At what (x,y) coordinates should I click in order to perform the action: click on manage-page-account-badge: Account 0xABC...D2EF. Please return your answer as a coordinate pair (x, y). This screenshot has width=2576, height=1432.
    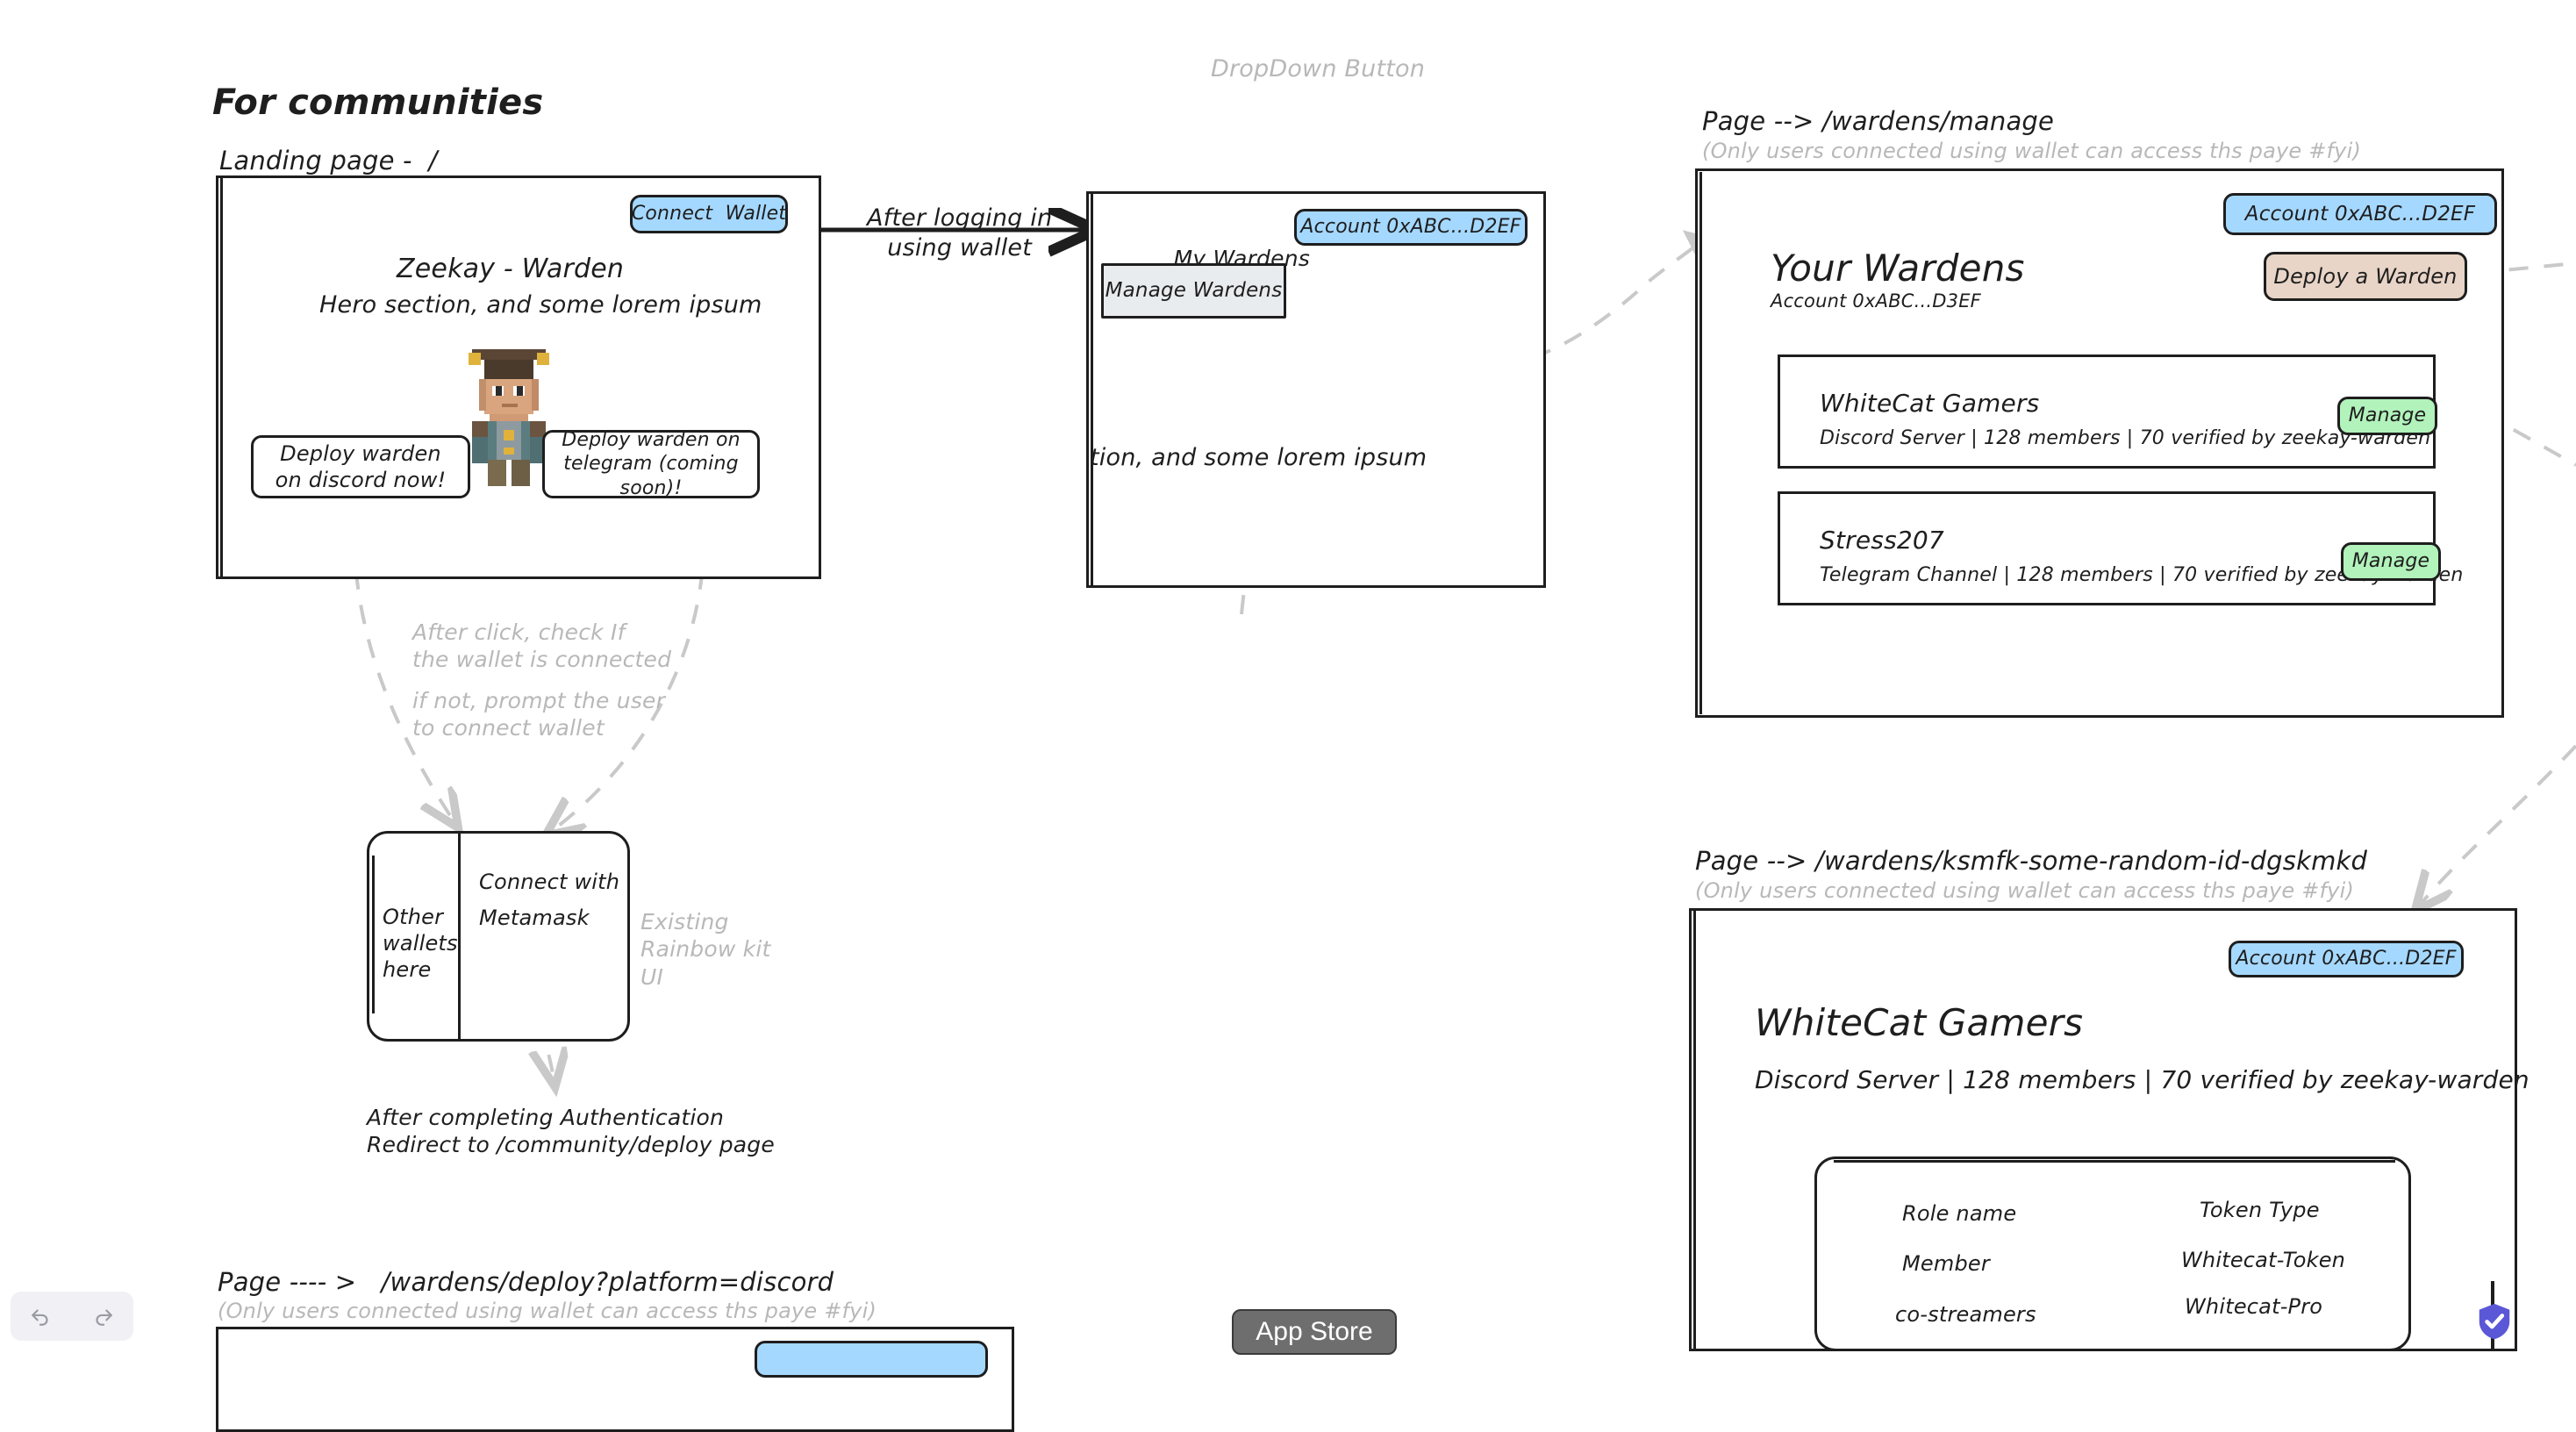
    Looking at the image, I should click on (2360, 214).